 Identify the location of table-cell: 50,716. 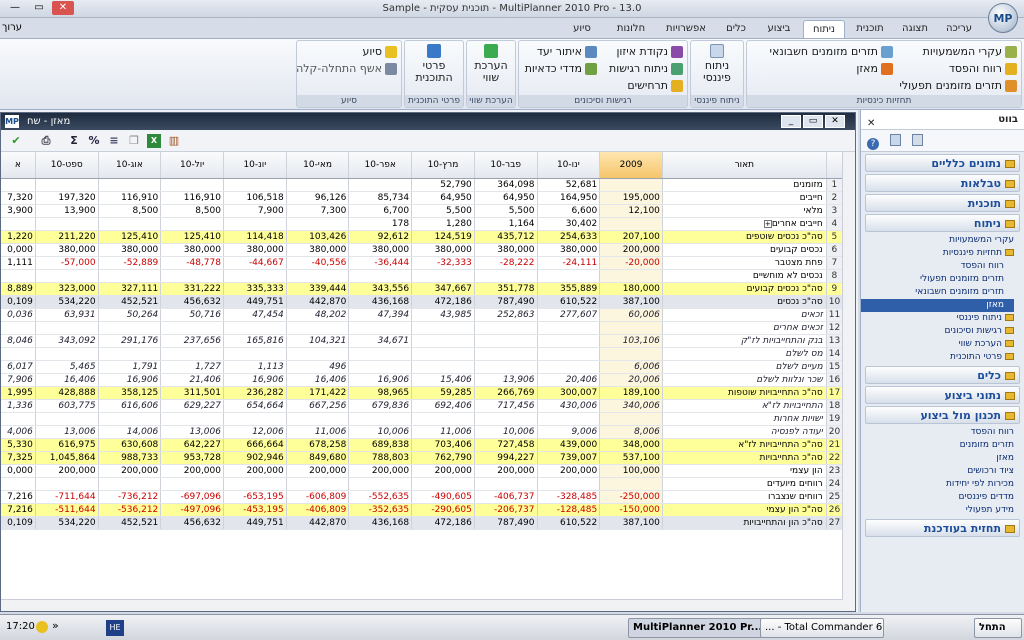
(192, 315).